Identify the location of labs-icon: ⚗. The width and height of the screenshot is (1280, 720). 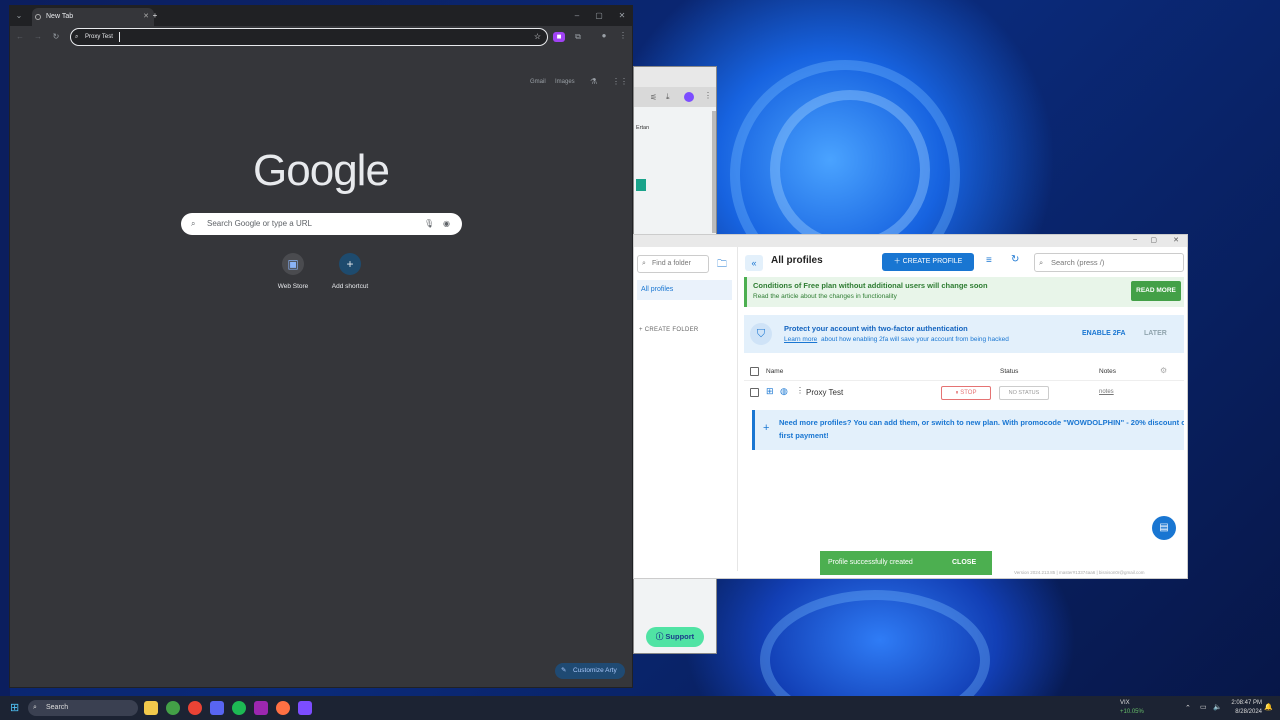
(593, 81).